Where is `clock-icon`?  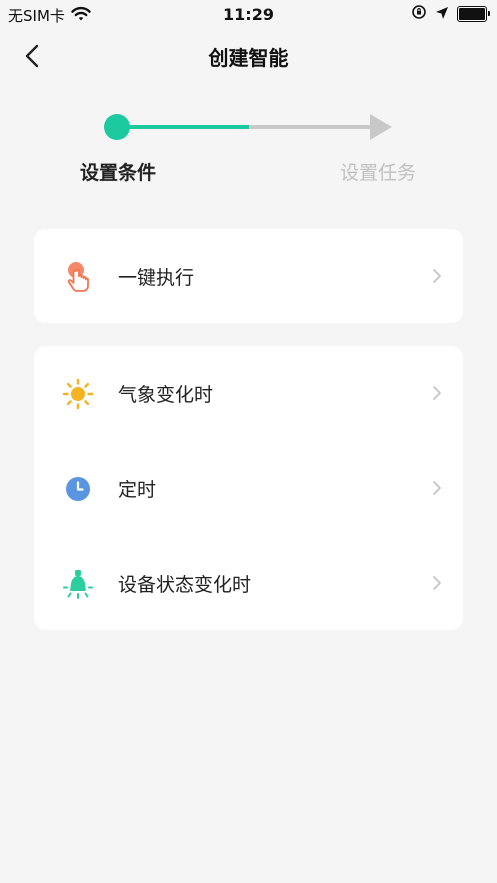
clock-icon is located at coordinates (78, 489).